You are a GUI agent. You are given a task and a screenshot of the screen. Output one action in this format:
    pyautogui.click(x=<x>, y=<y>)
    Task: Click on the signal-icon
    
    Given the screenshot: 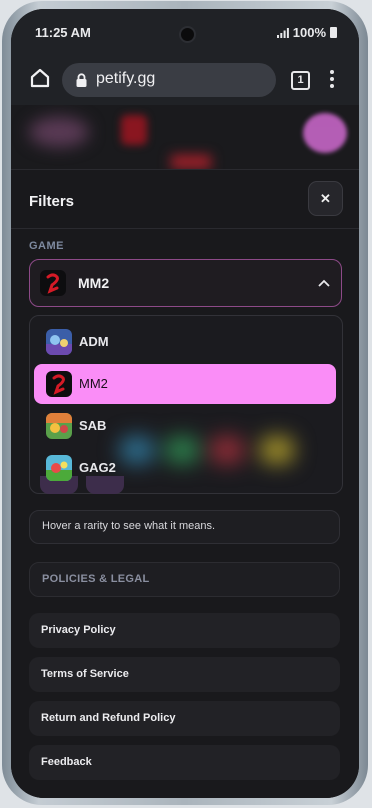 What is the action you would take?
    pyautogui.click(x=282, y=32)
    